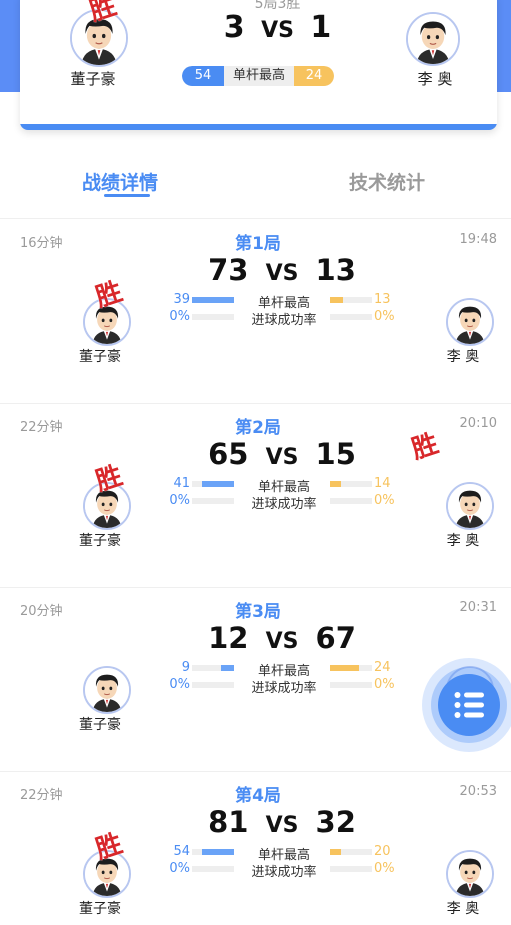 The image size is (511, 925). What do you see at coordinates (228, 454) in the screenshot?
I see `left-game-score: 65` at bounding box center [228, 454].